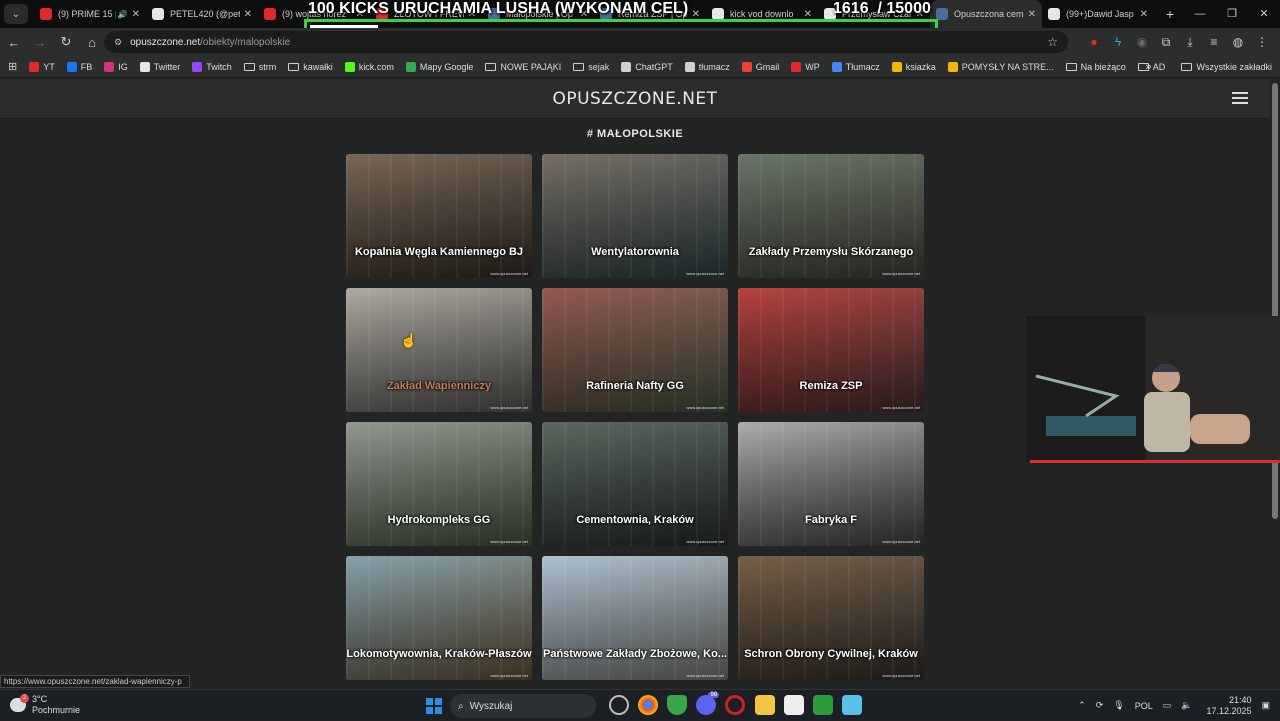 This screenshot has width=1280, height=721. Describe the element at coordinates (760, 66) in the screenshot. I see `bookmark-item: Gmail` at that location.